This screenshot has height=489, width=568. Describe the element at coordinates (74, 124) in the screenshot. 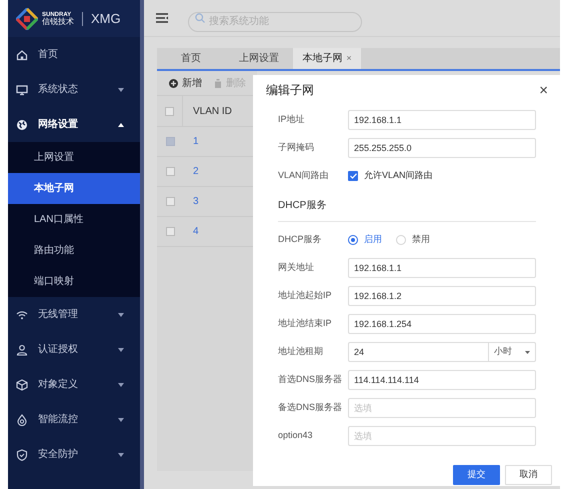

I see `sidebar-item: 网络设置` at that location.